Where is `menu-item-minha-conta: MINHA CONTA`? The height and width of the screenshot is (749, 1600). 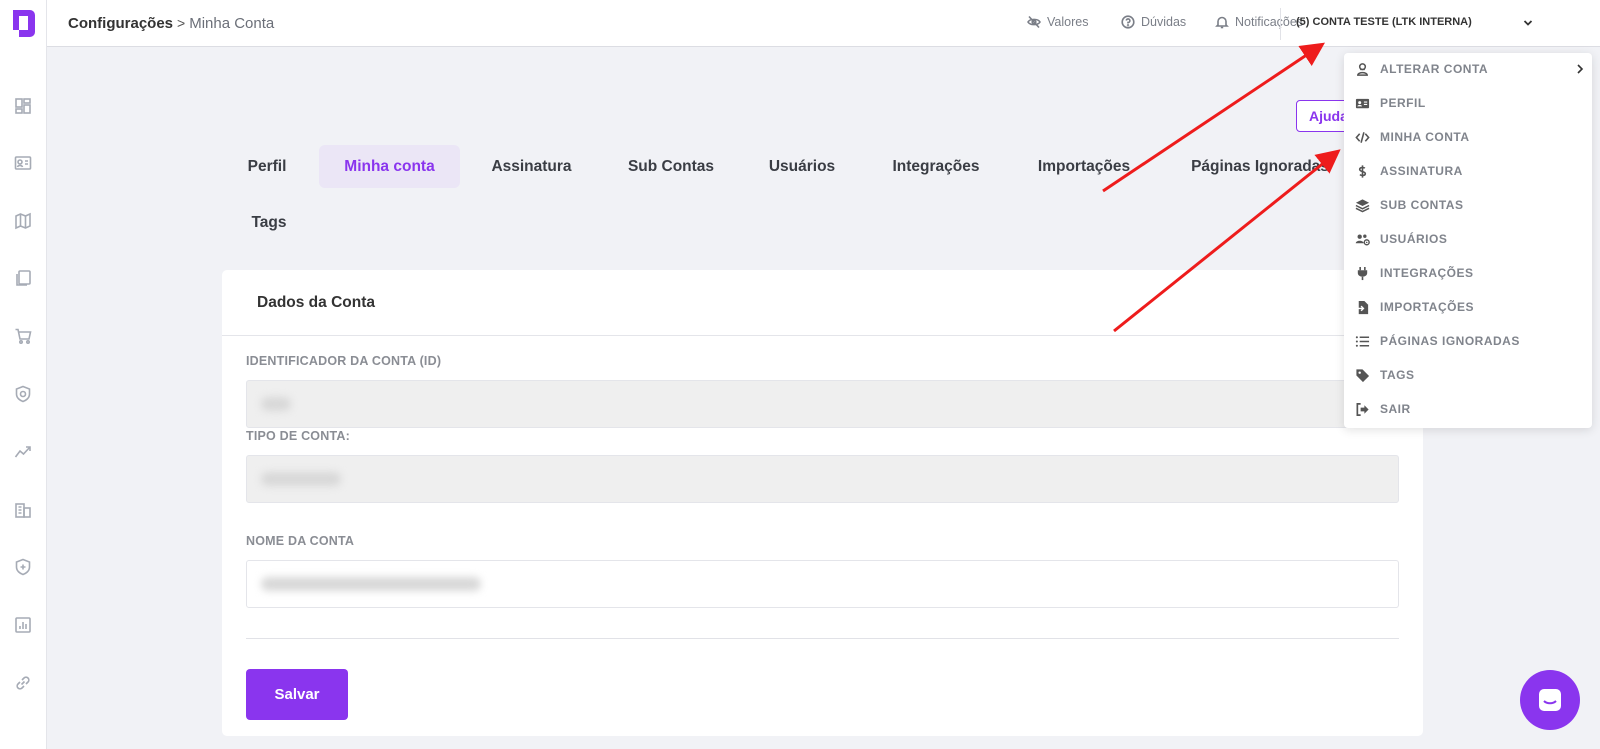 menu-item-minha-conta: MINHA CONTA is located at coordinates (1468, 137).